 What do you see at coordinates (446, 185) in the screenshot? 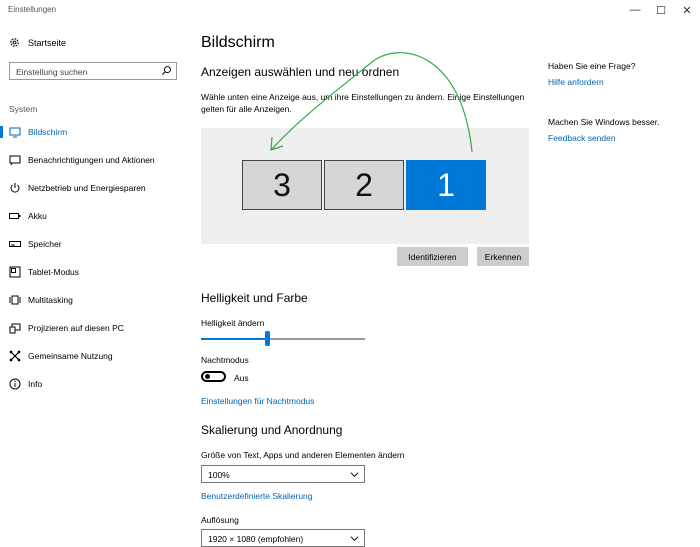
I see `monitor-1: 1` at bounding box center [446, 185].